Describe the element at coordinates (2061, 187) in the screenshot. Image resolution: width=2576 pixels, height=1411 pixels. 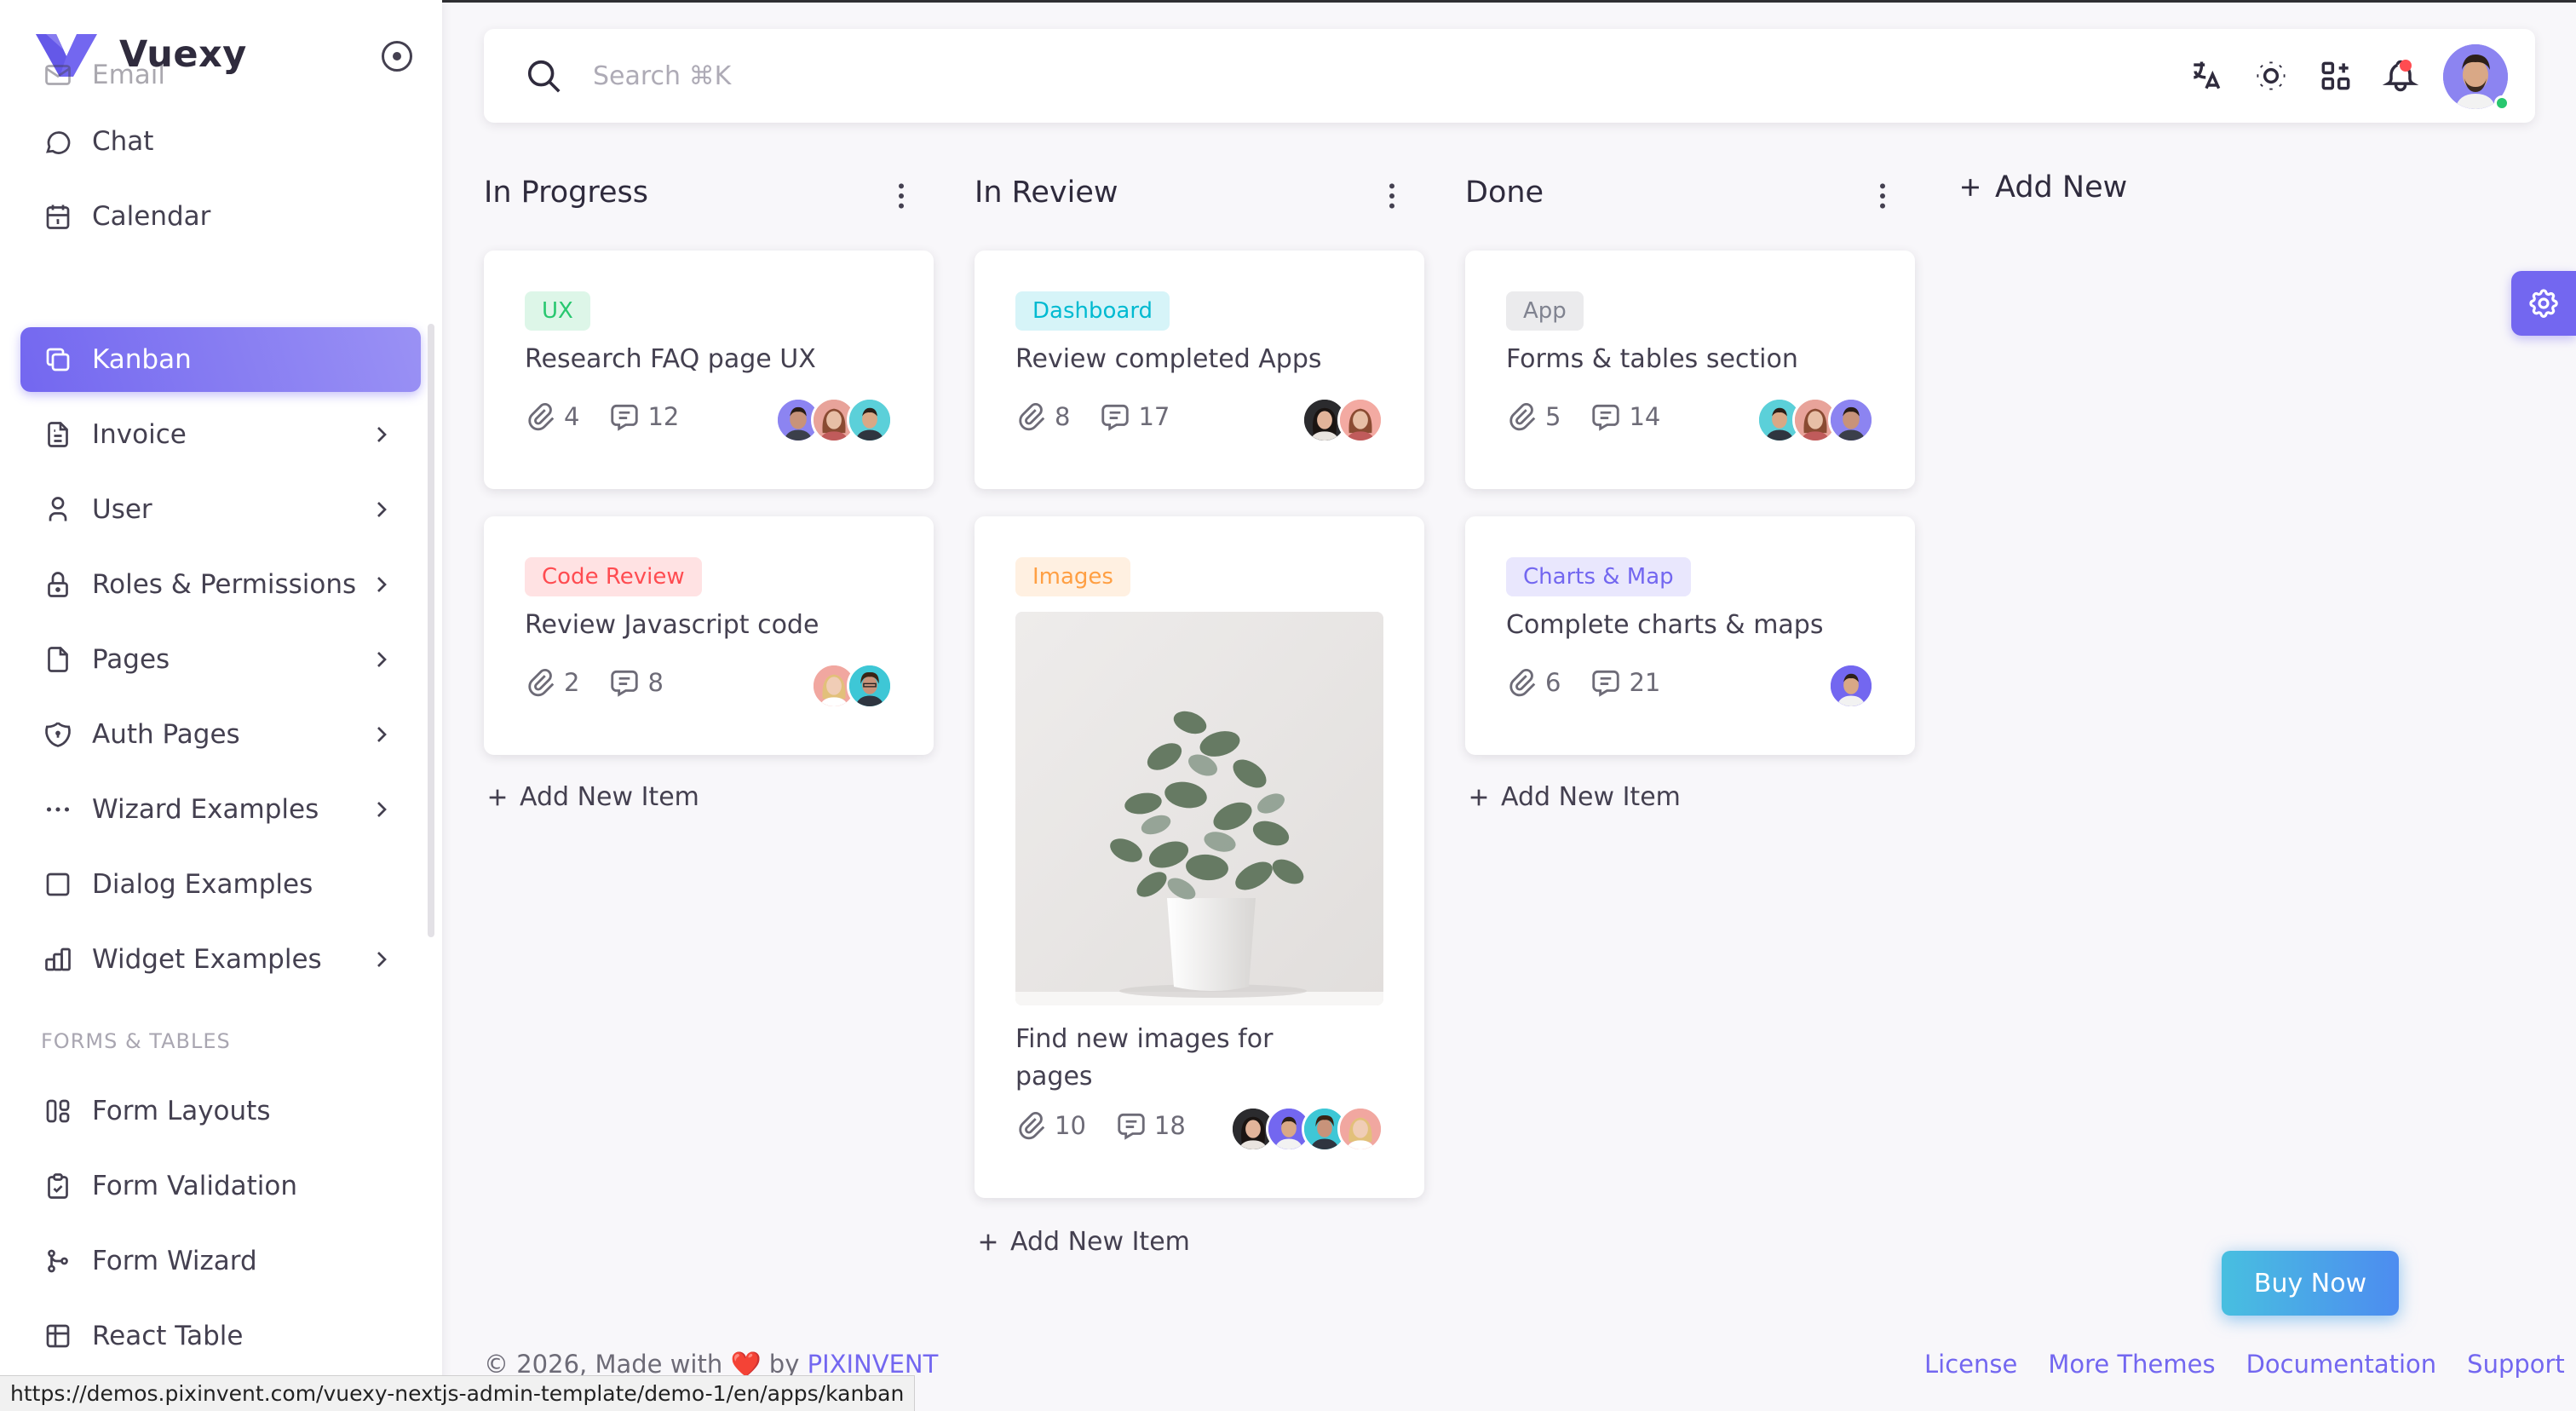
I see `add-new-label: Add New` at that location.